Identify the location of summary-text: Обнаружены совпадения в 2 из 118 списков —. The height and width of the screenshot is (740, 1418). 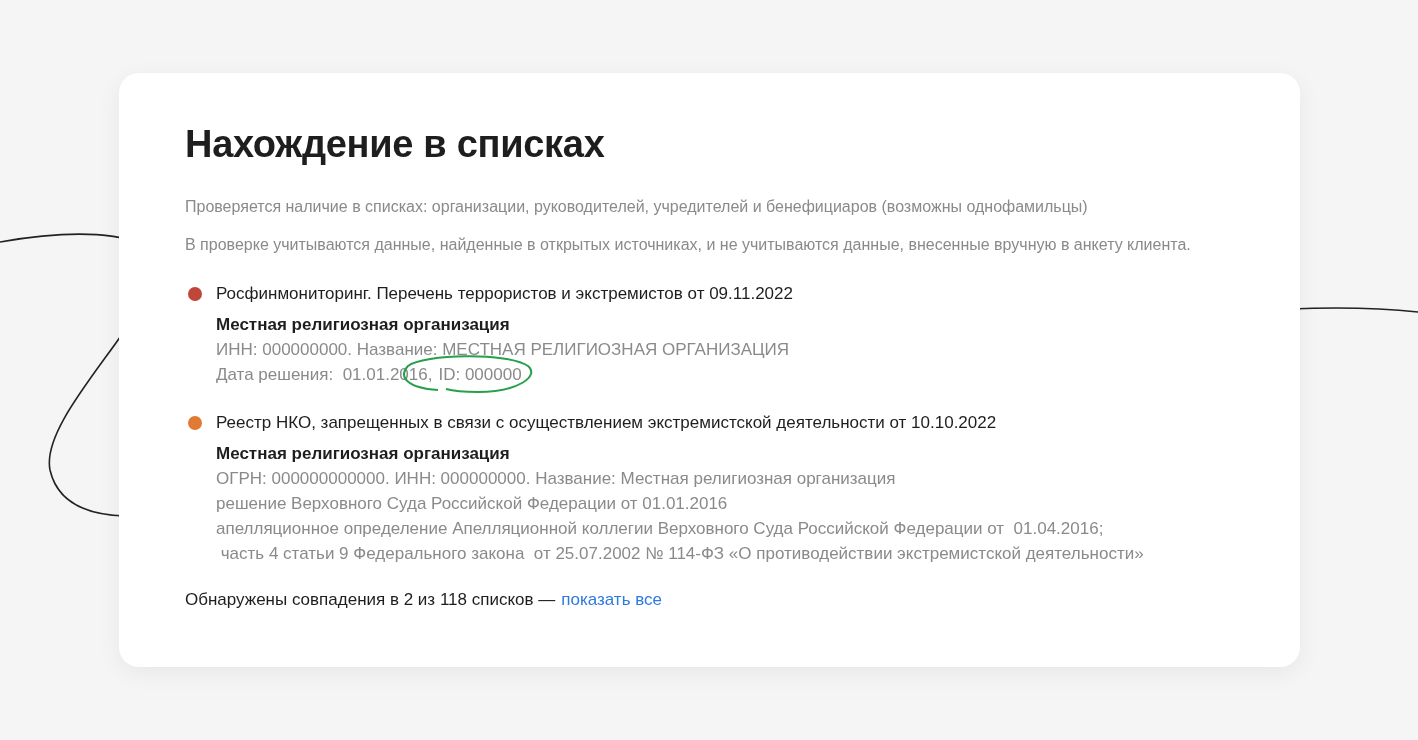
(370, 600).